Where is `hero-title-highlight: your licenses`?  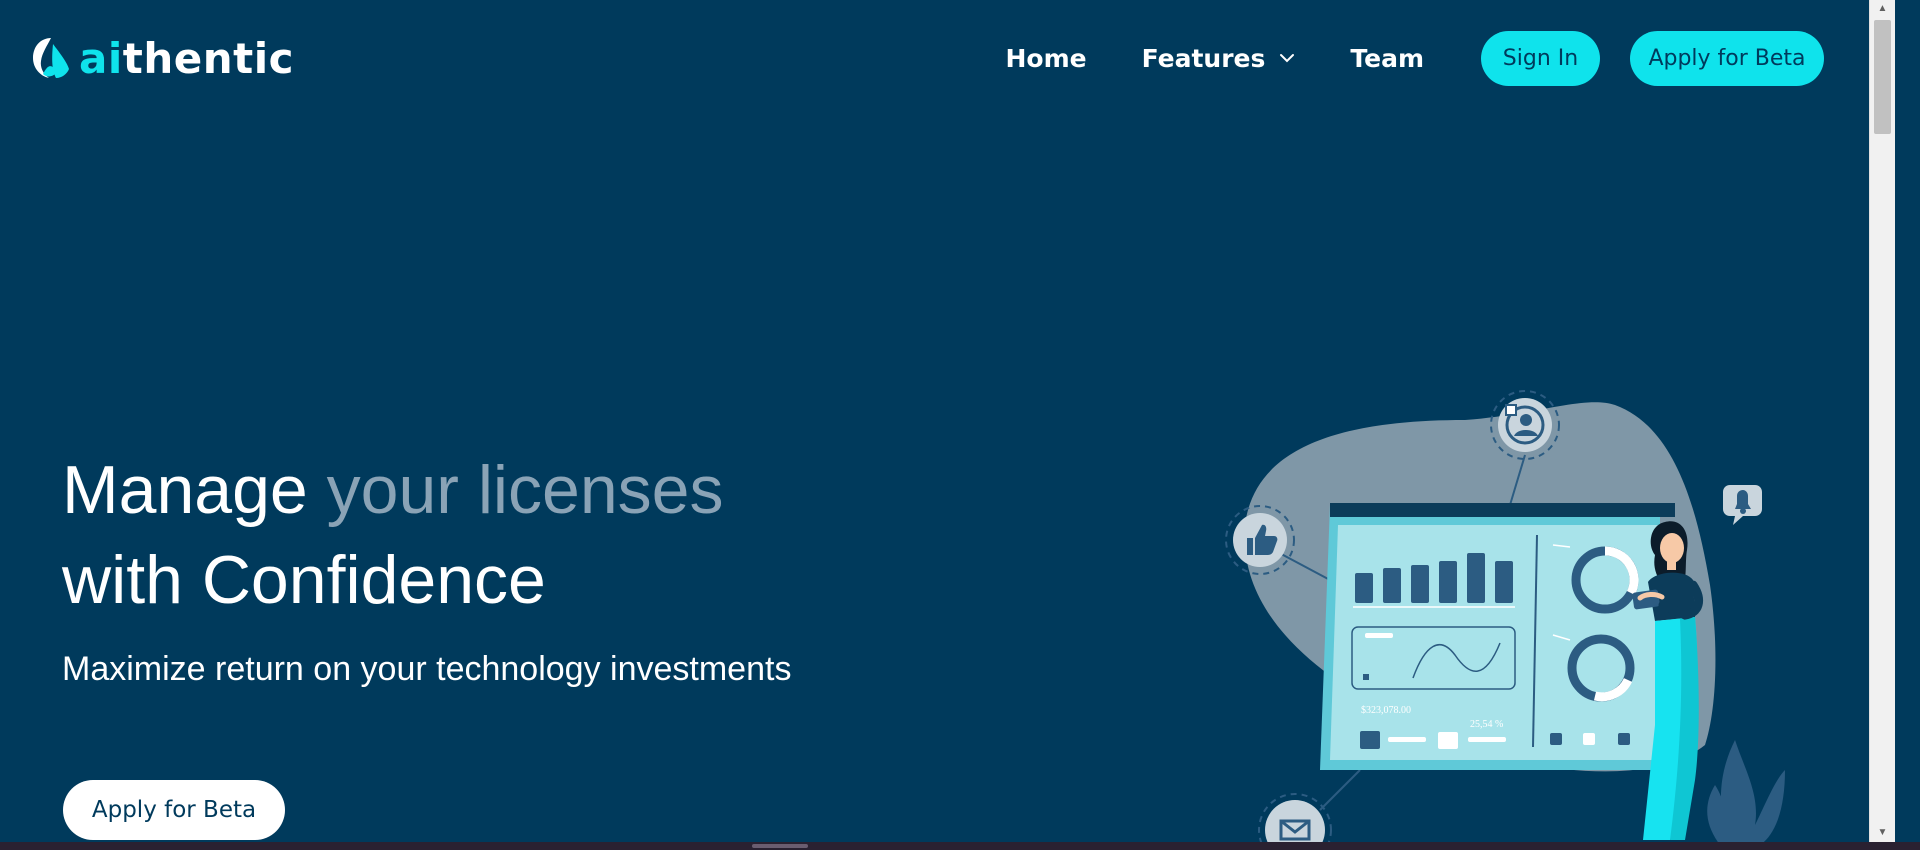
hero-title-highlight: your licenses is located at coordinates (525, 490).